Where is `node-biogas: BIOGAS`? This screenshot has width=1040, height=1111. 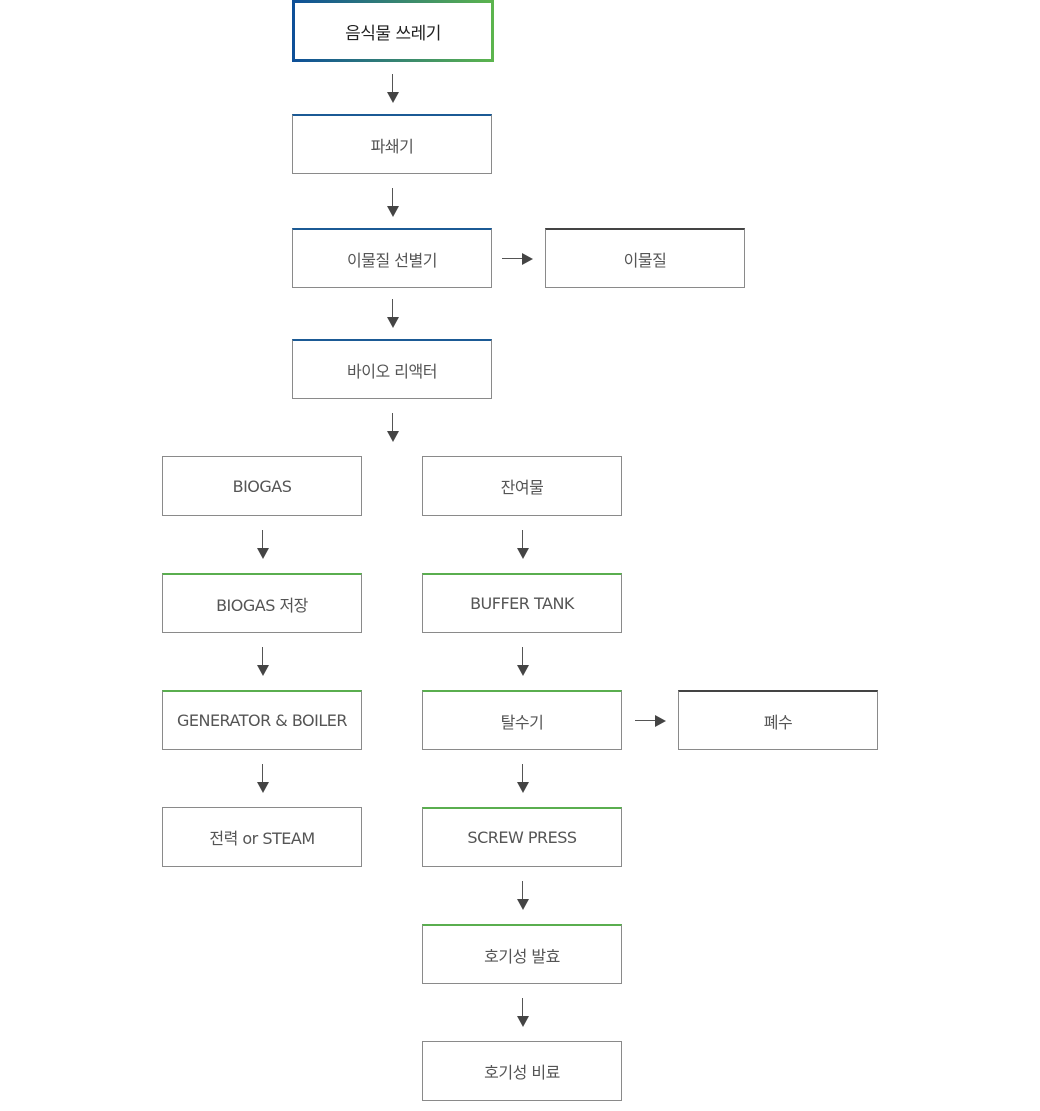 node-biogas: BIOGAS is located at coordinates (262, 486).